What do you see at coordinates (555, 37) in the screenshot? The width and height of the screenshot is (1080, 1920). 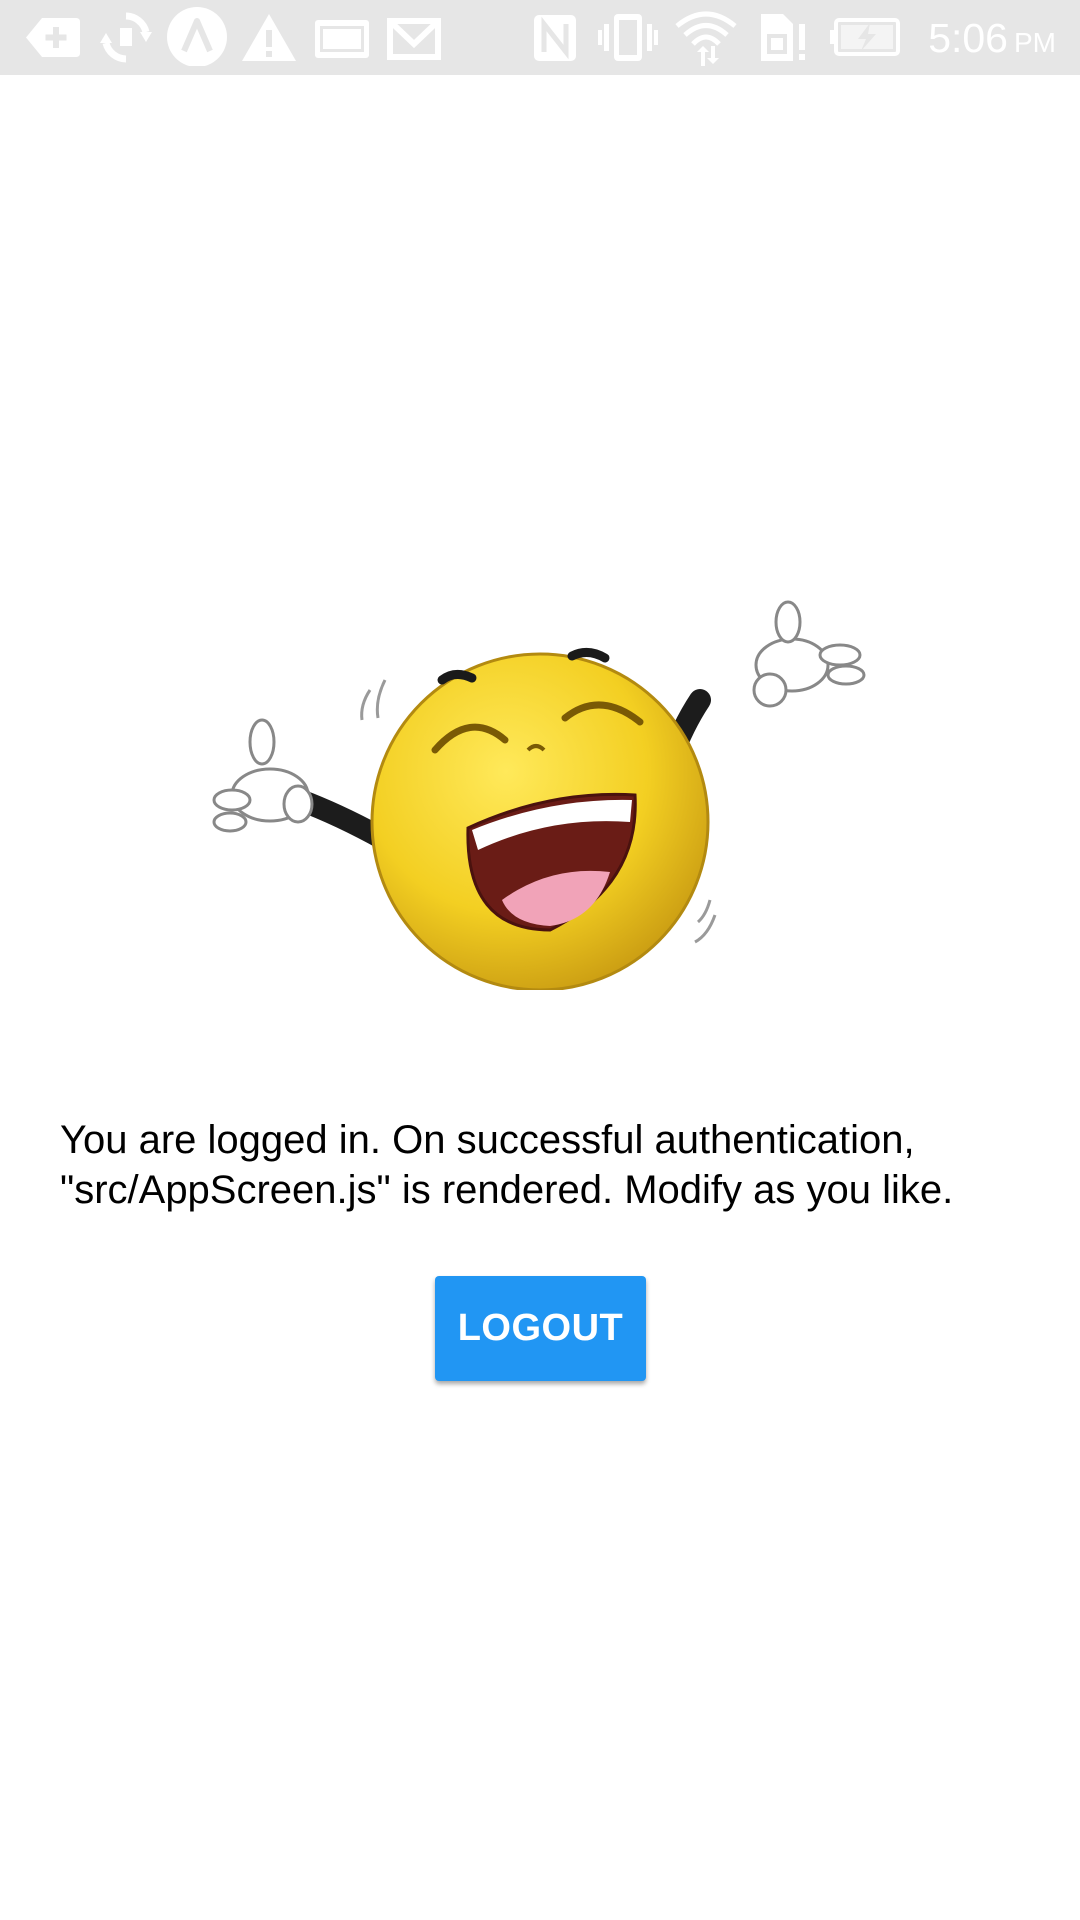 I see `nfc-icon` at bounding box center [555, 37].